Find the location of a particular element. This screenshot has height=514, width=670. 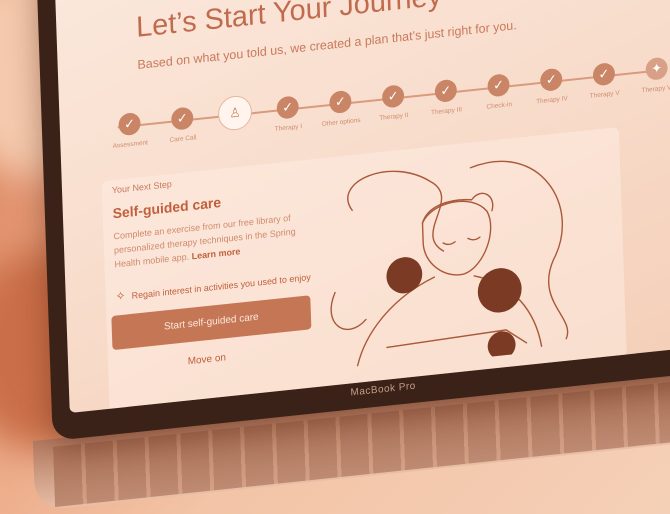

step-label: Therapy V is located at coordinates (604, 94).